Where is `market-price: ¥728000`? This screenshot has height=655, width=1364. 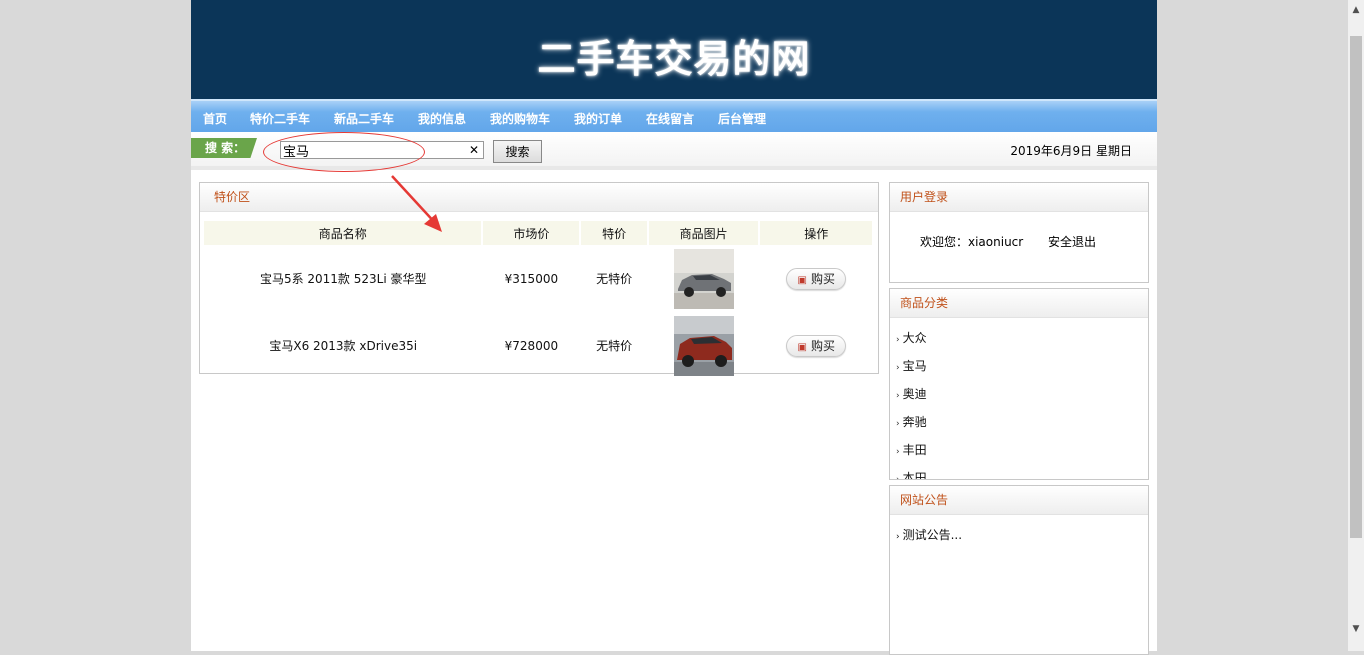
market-price: ¥728000 is located at coordinates (531, 345).